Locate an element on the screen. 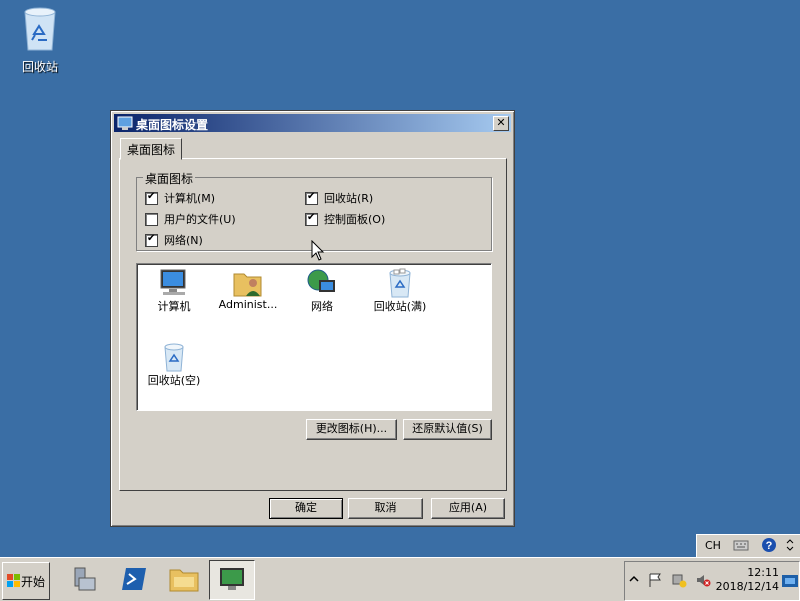 This screenshot has width=800, height=601. list-item-network: 网络 is located at coordinates (322, 291).